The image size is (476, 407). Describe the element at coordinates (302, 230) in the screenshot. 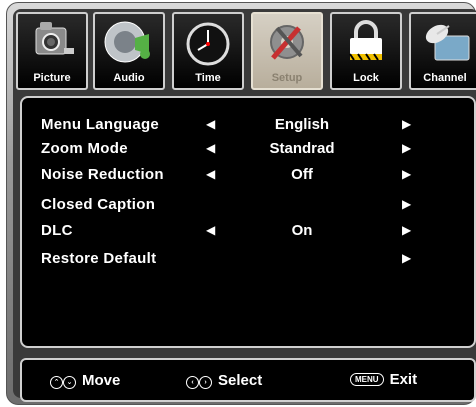

I see `menu-item-value: On` at that location.